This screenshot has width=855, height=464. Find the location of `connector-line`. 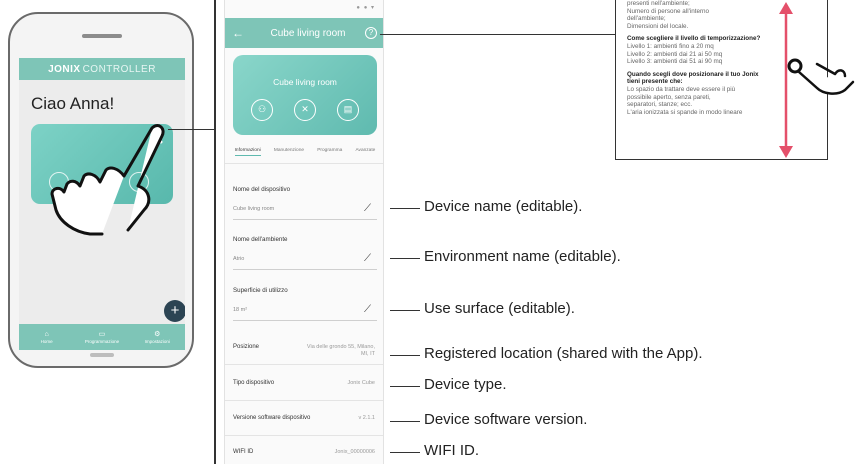

connector-line is located at coordinates (191, 129).